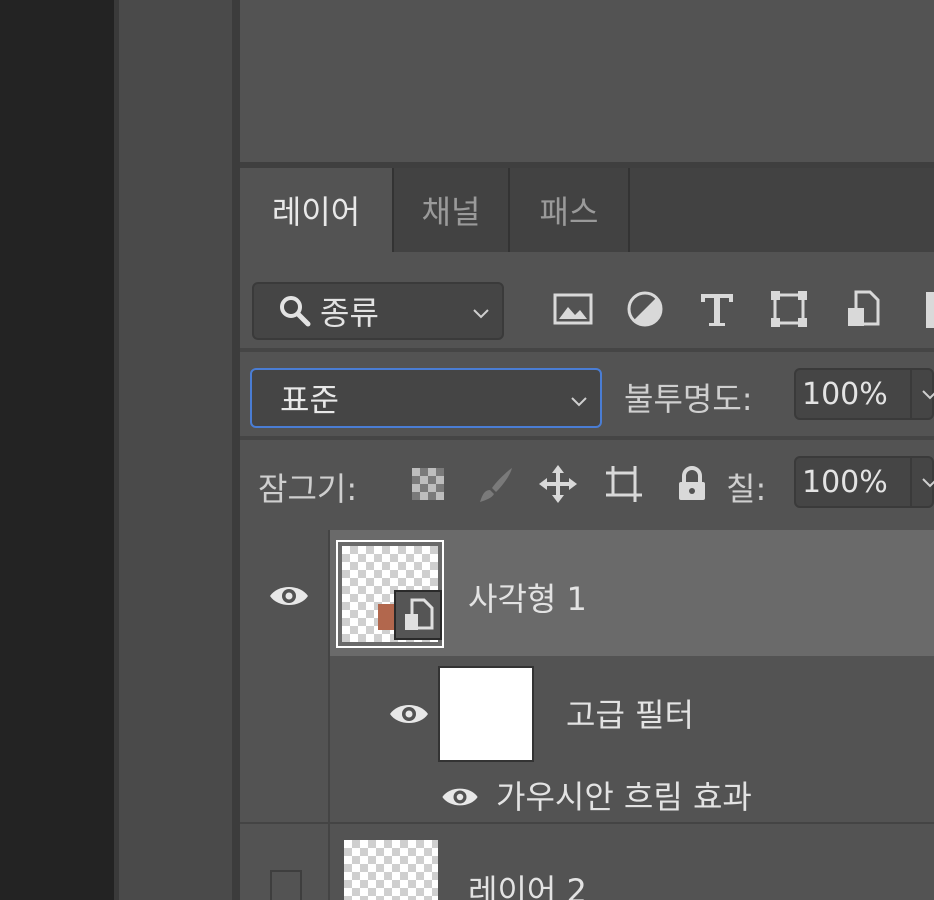 The image size is (934, 900). I want to click on blend-mode-value: 표준, so click(309, 400).